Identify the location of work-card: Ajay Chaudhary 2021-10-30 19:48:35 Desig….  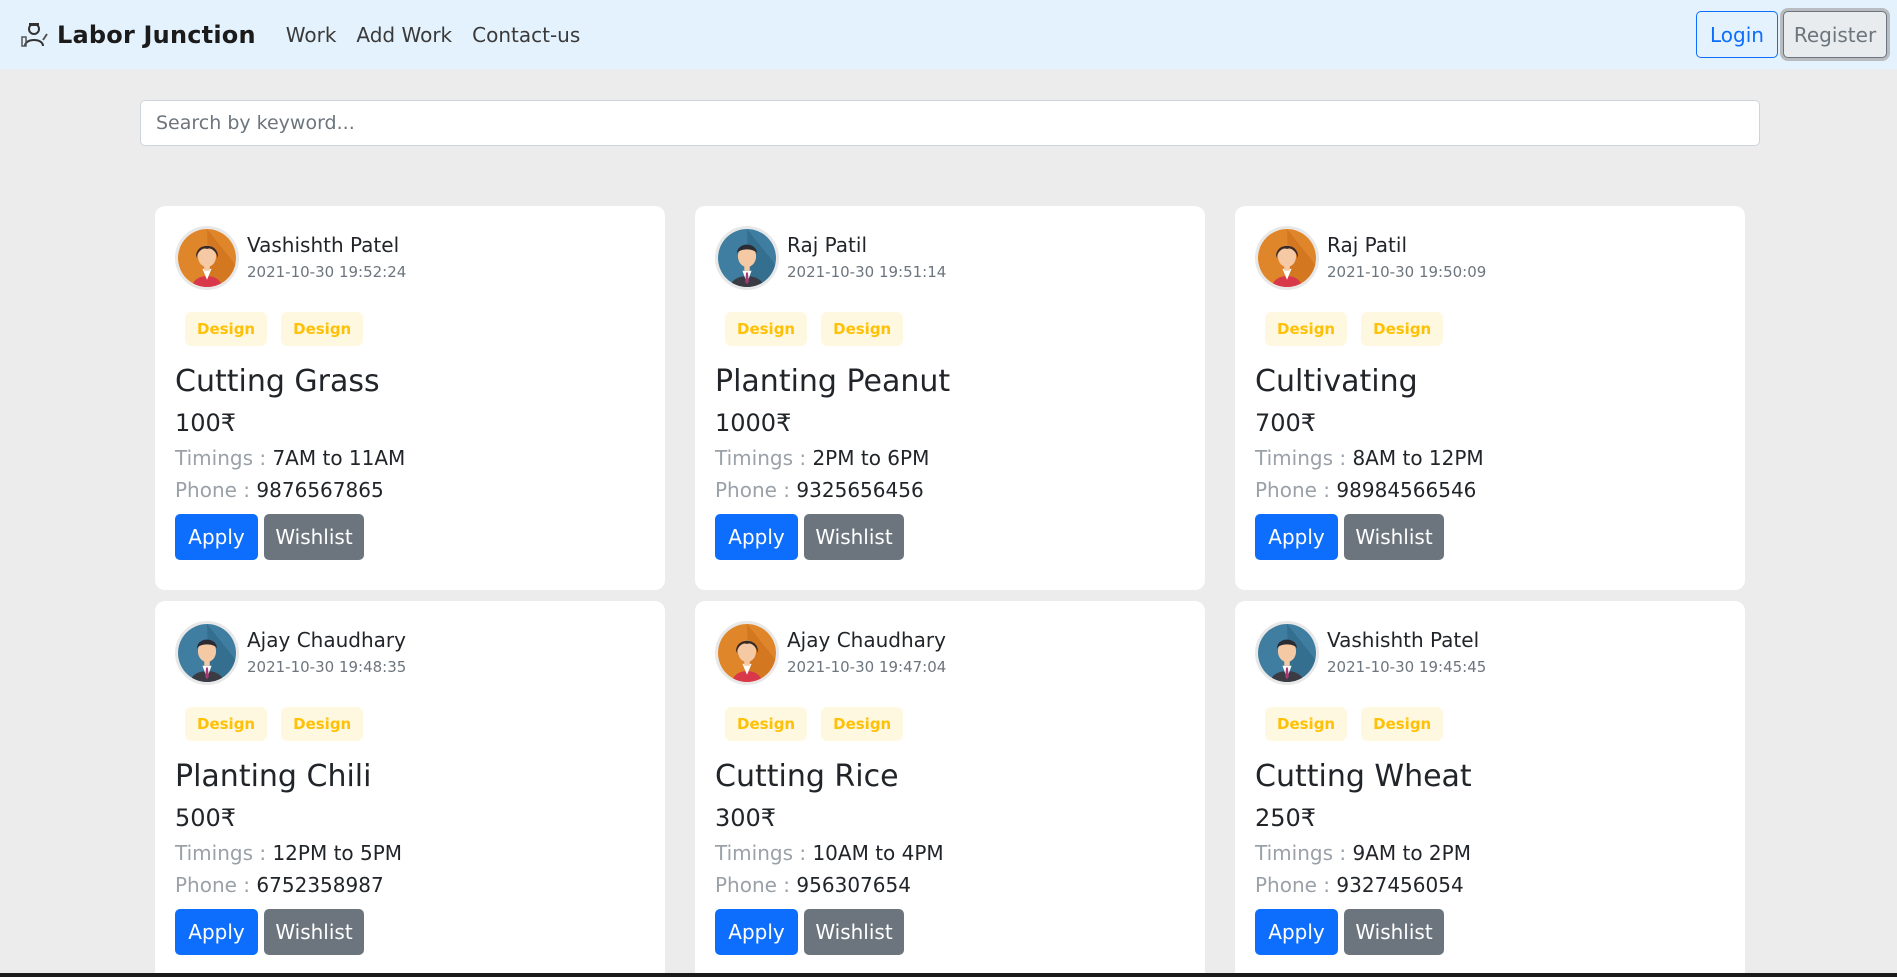
(410, 789).